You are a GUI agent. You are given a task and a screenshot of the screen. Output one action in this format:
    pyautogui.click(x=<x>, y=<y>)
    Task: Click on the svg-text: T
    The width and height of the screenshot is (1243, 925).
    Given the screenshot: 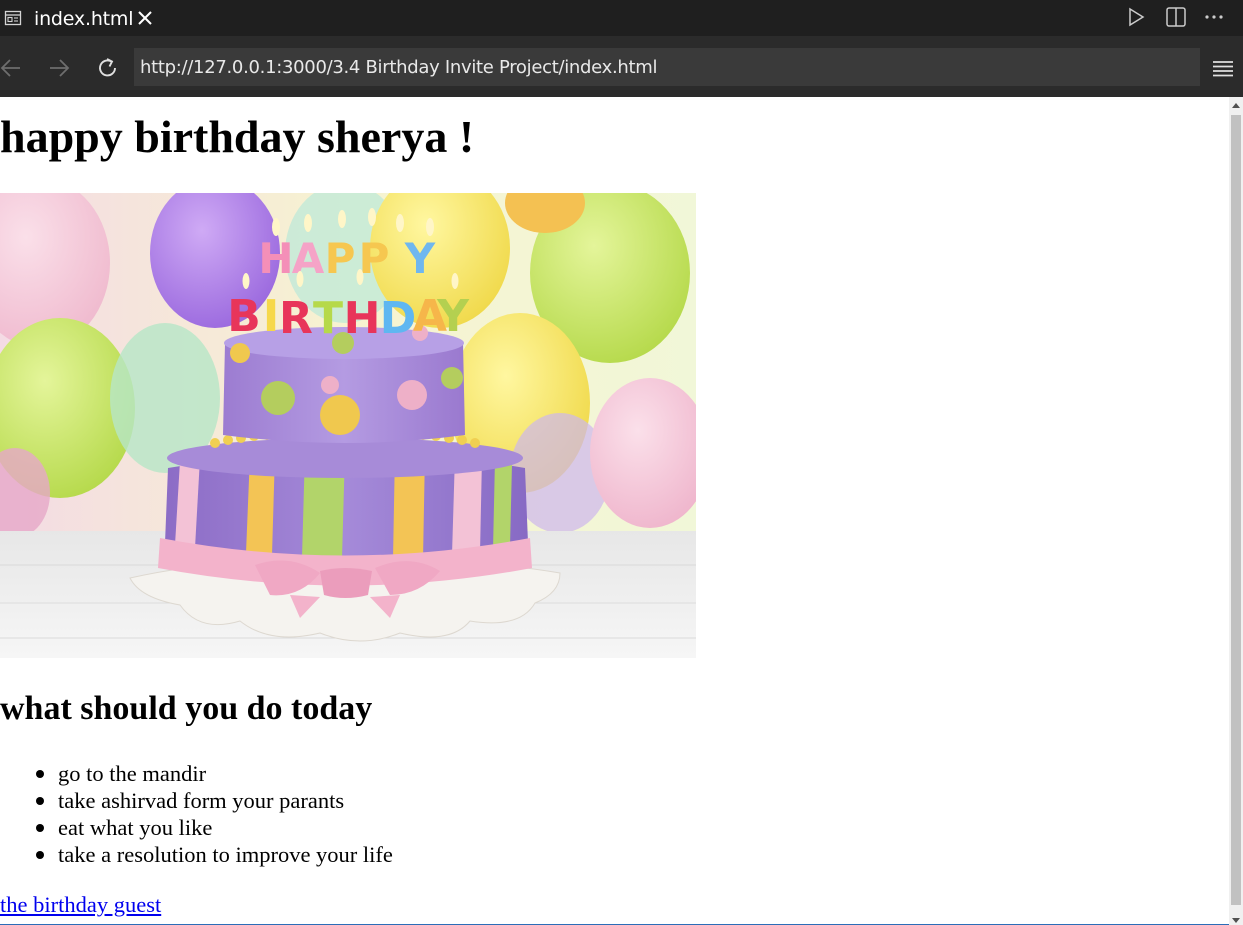 What is the action you would take?
    pyautogui.click(x=328, y=318)
    